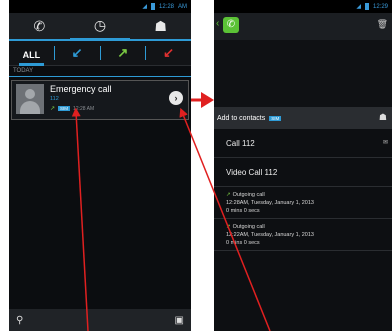 The image size is (392, 331). Describe the element at coordinates (81, 89) in the screenshot. I see `caller-name: Emergency call` at that location.